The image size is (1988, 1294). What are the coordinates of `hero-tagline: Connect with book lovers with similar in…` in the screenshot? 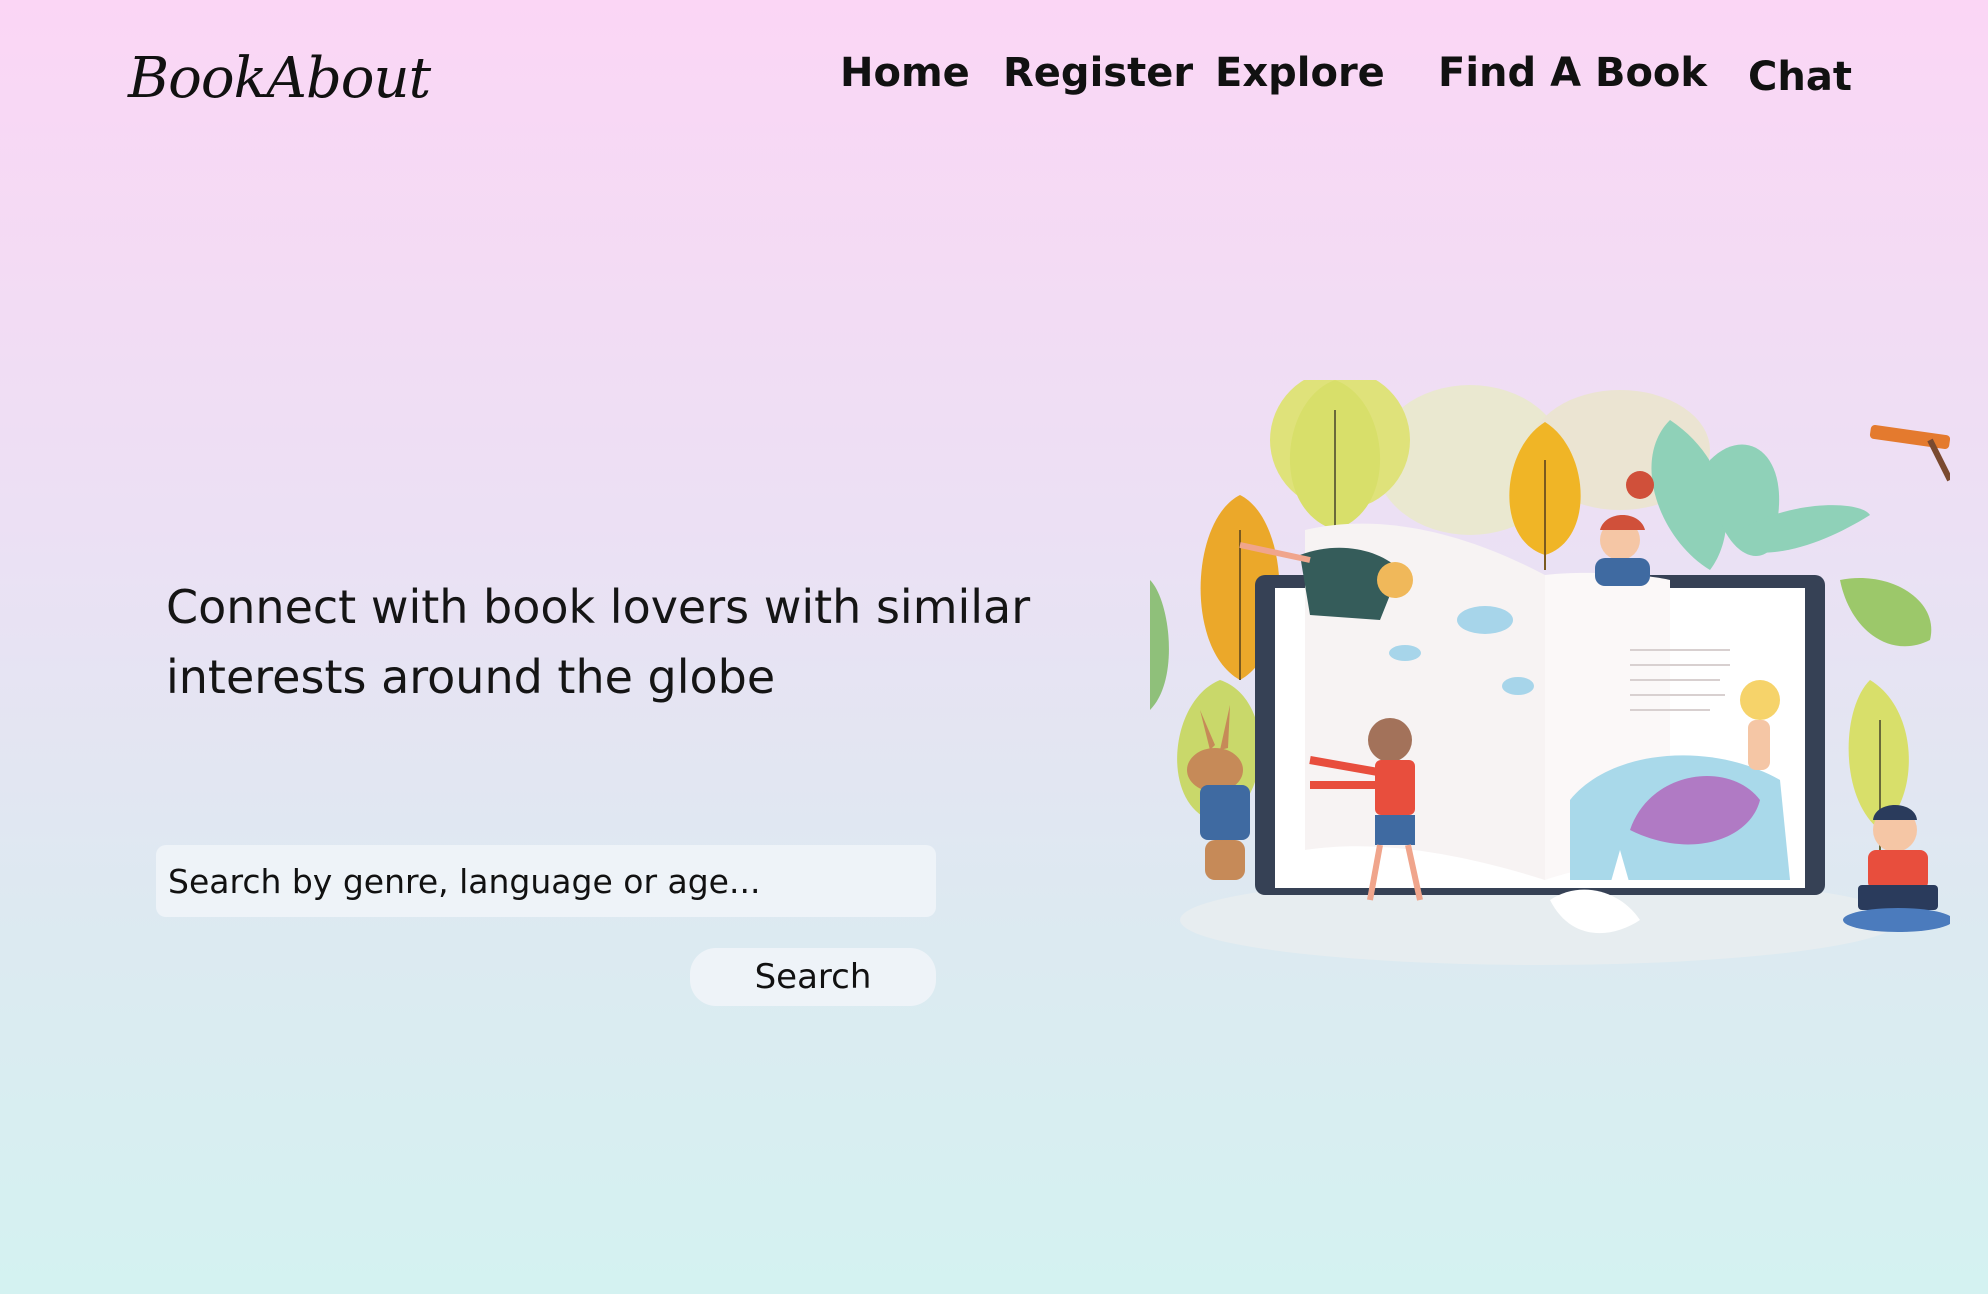 It's located at (616, 642).